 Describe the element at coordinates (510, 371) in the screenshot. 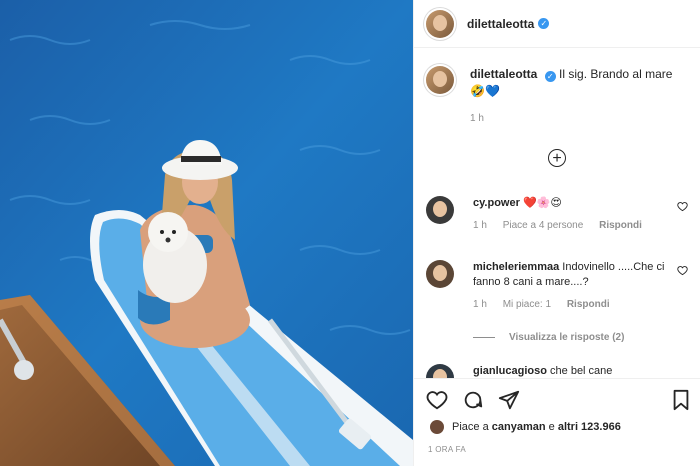

I see `comment-username: gianlucagioso` at that location.